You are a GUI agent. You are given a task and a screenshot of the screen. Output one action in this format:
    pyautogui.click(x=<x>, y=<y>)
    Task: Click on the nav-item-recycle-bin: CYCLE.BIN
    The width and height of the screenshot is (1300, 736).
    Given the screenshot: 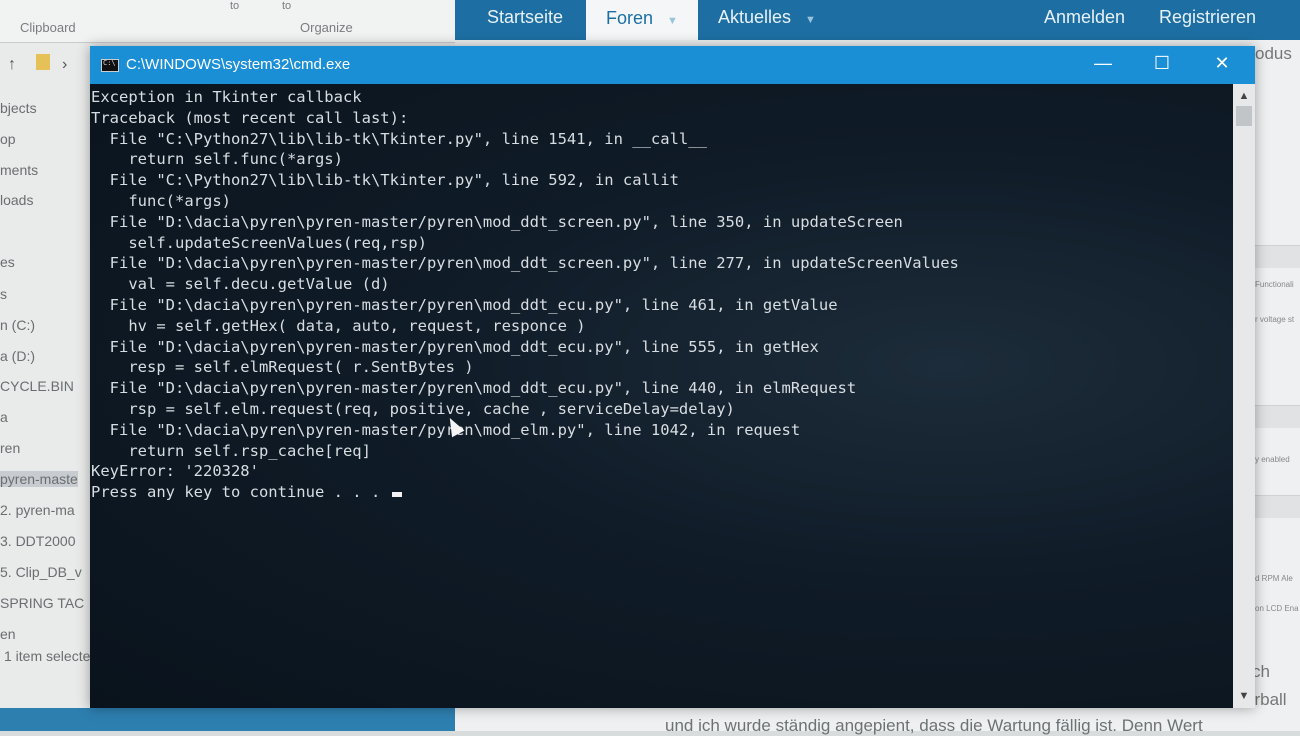 What is the action you would take?
    pyautogui.click(x=37, y=386)
    